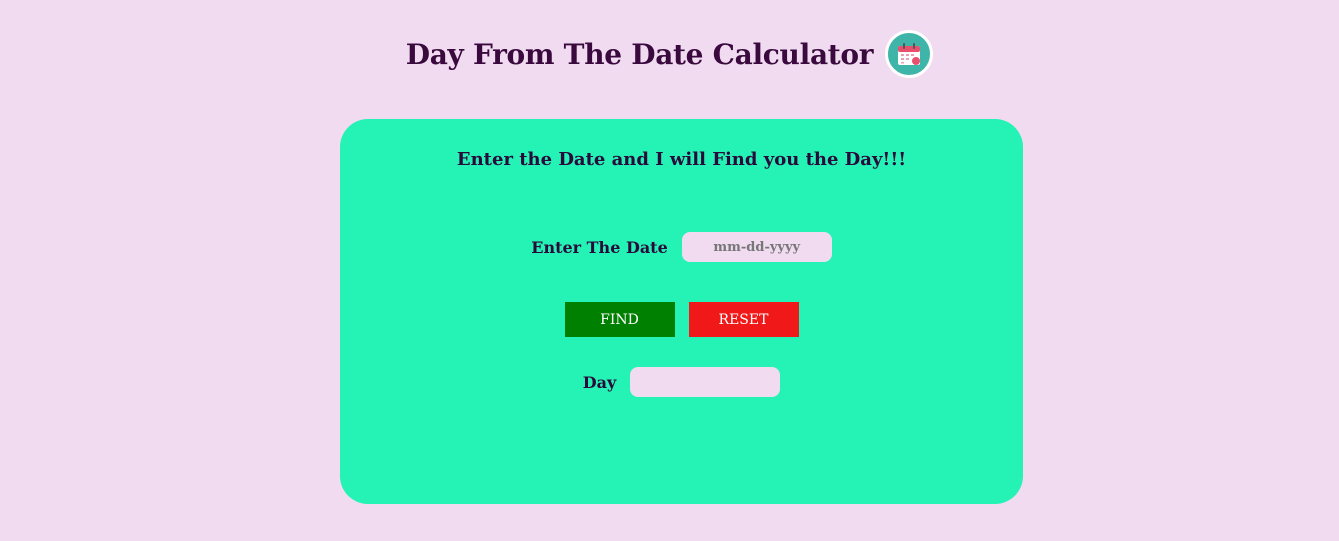 The width and height of the screenshot is (1339, 541). What do you see at coordinates (619, 319) in the screenshot?
I see `find-button: FIND` at bounding box center [619, 319].